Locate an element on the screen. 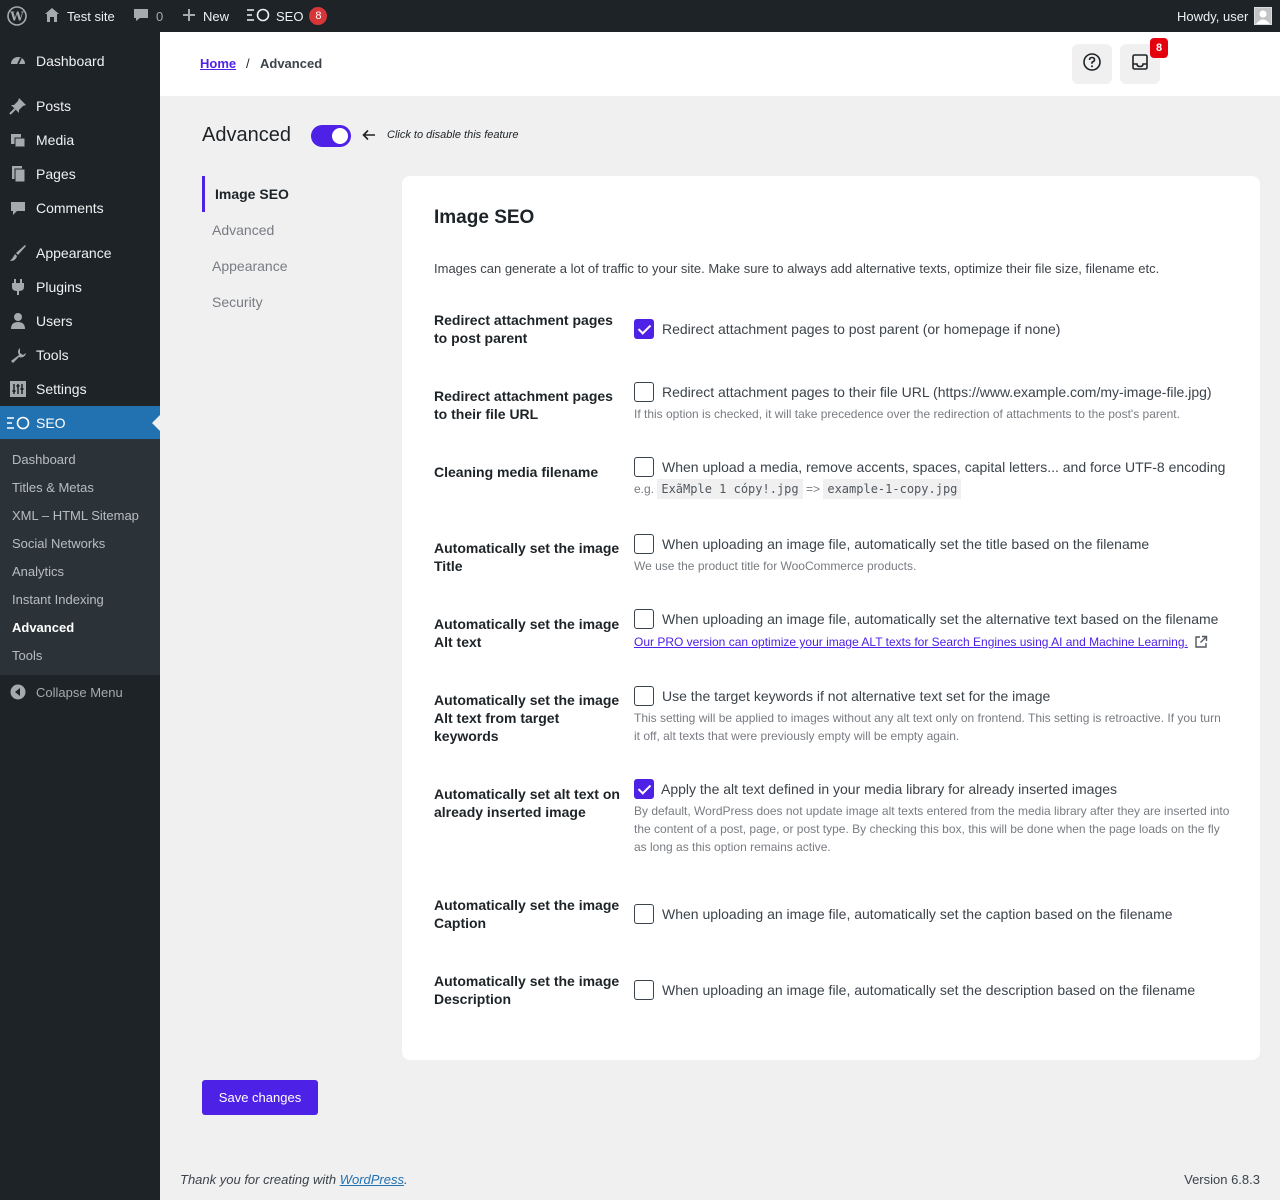 The height and width of the screenshot is (1200, 1280). sidebar-item-label: Plugins is located at coordinates (59, 287).